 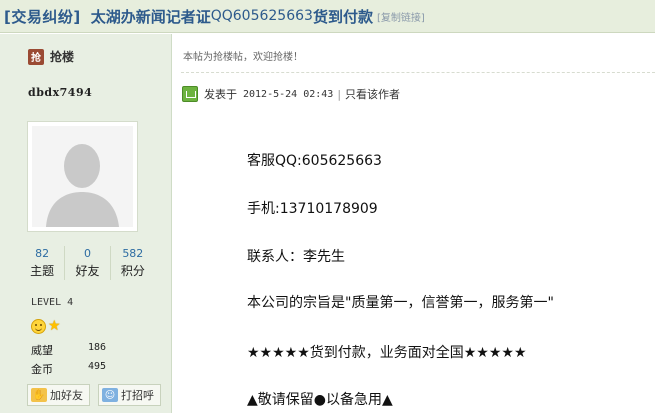 What do you see at coordinates (132, 271) in the screenshot?
I see `stat-points-label: 积分` at bounding box center [132, 271].